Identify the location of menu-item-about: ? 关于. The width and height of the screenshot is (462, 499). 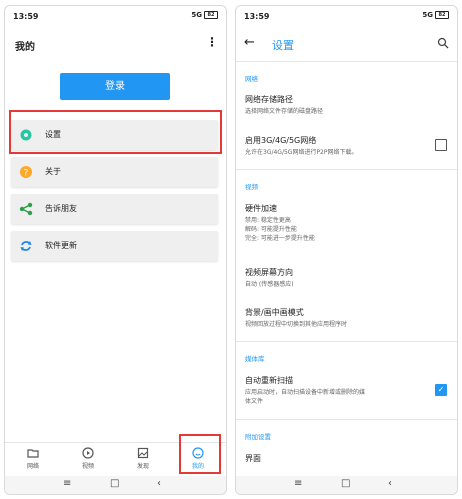
(114, 172).